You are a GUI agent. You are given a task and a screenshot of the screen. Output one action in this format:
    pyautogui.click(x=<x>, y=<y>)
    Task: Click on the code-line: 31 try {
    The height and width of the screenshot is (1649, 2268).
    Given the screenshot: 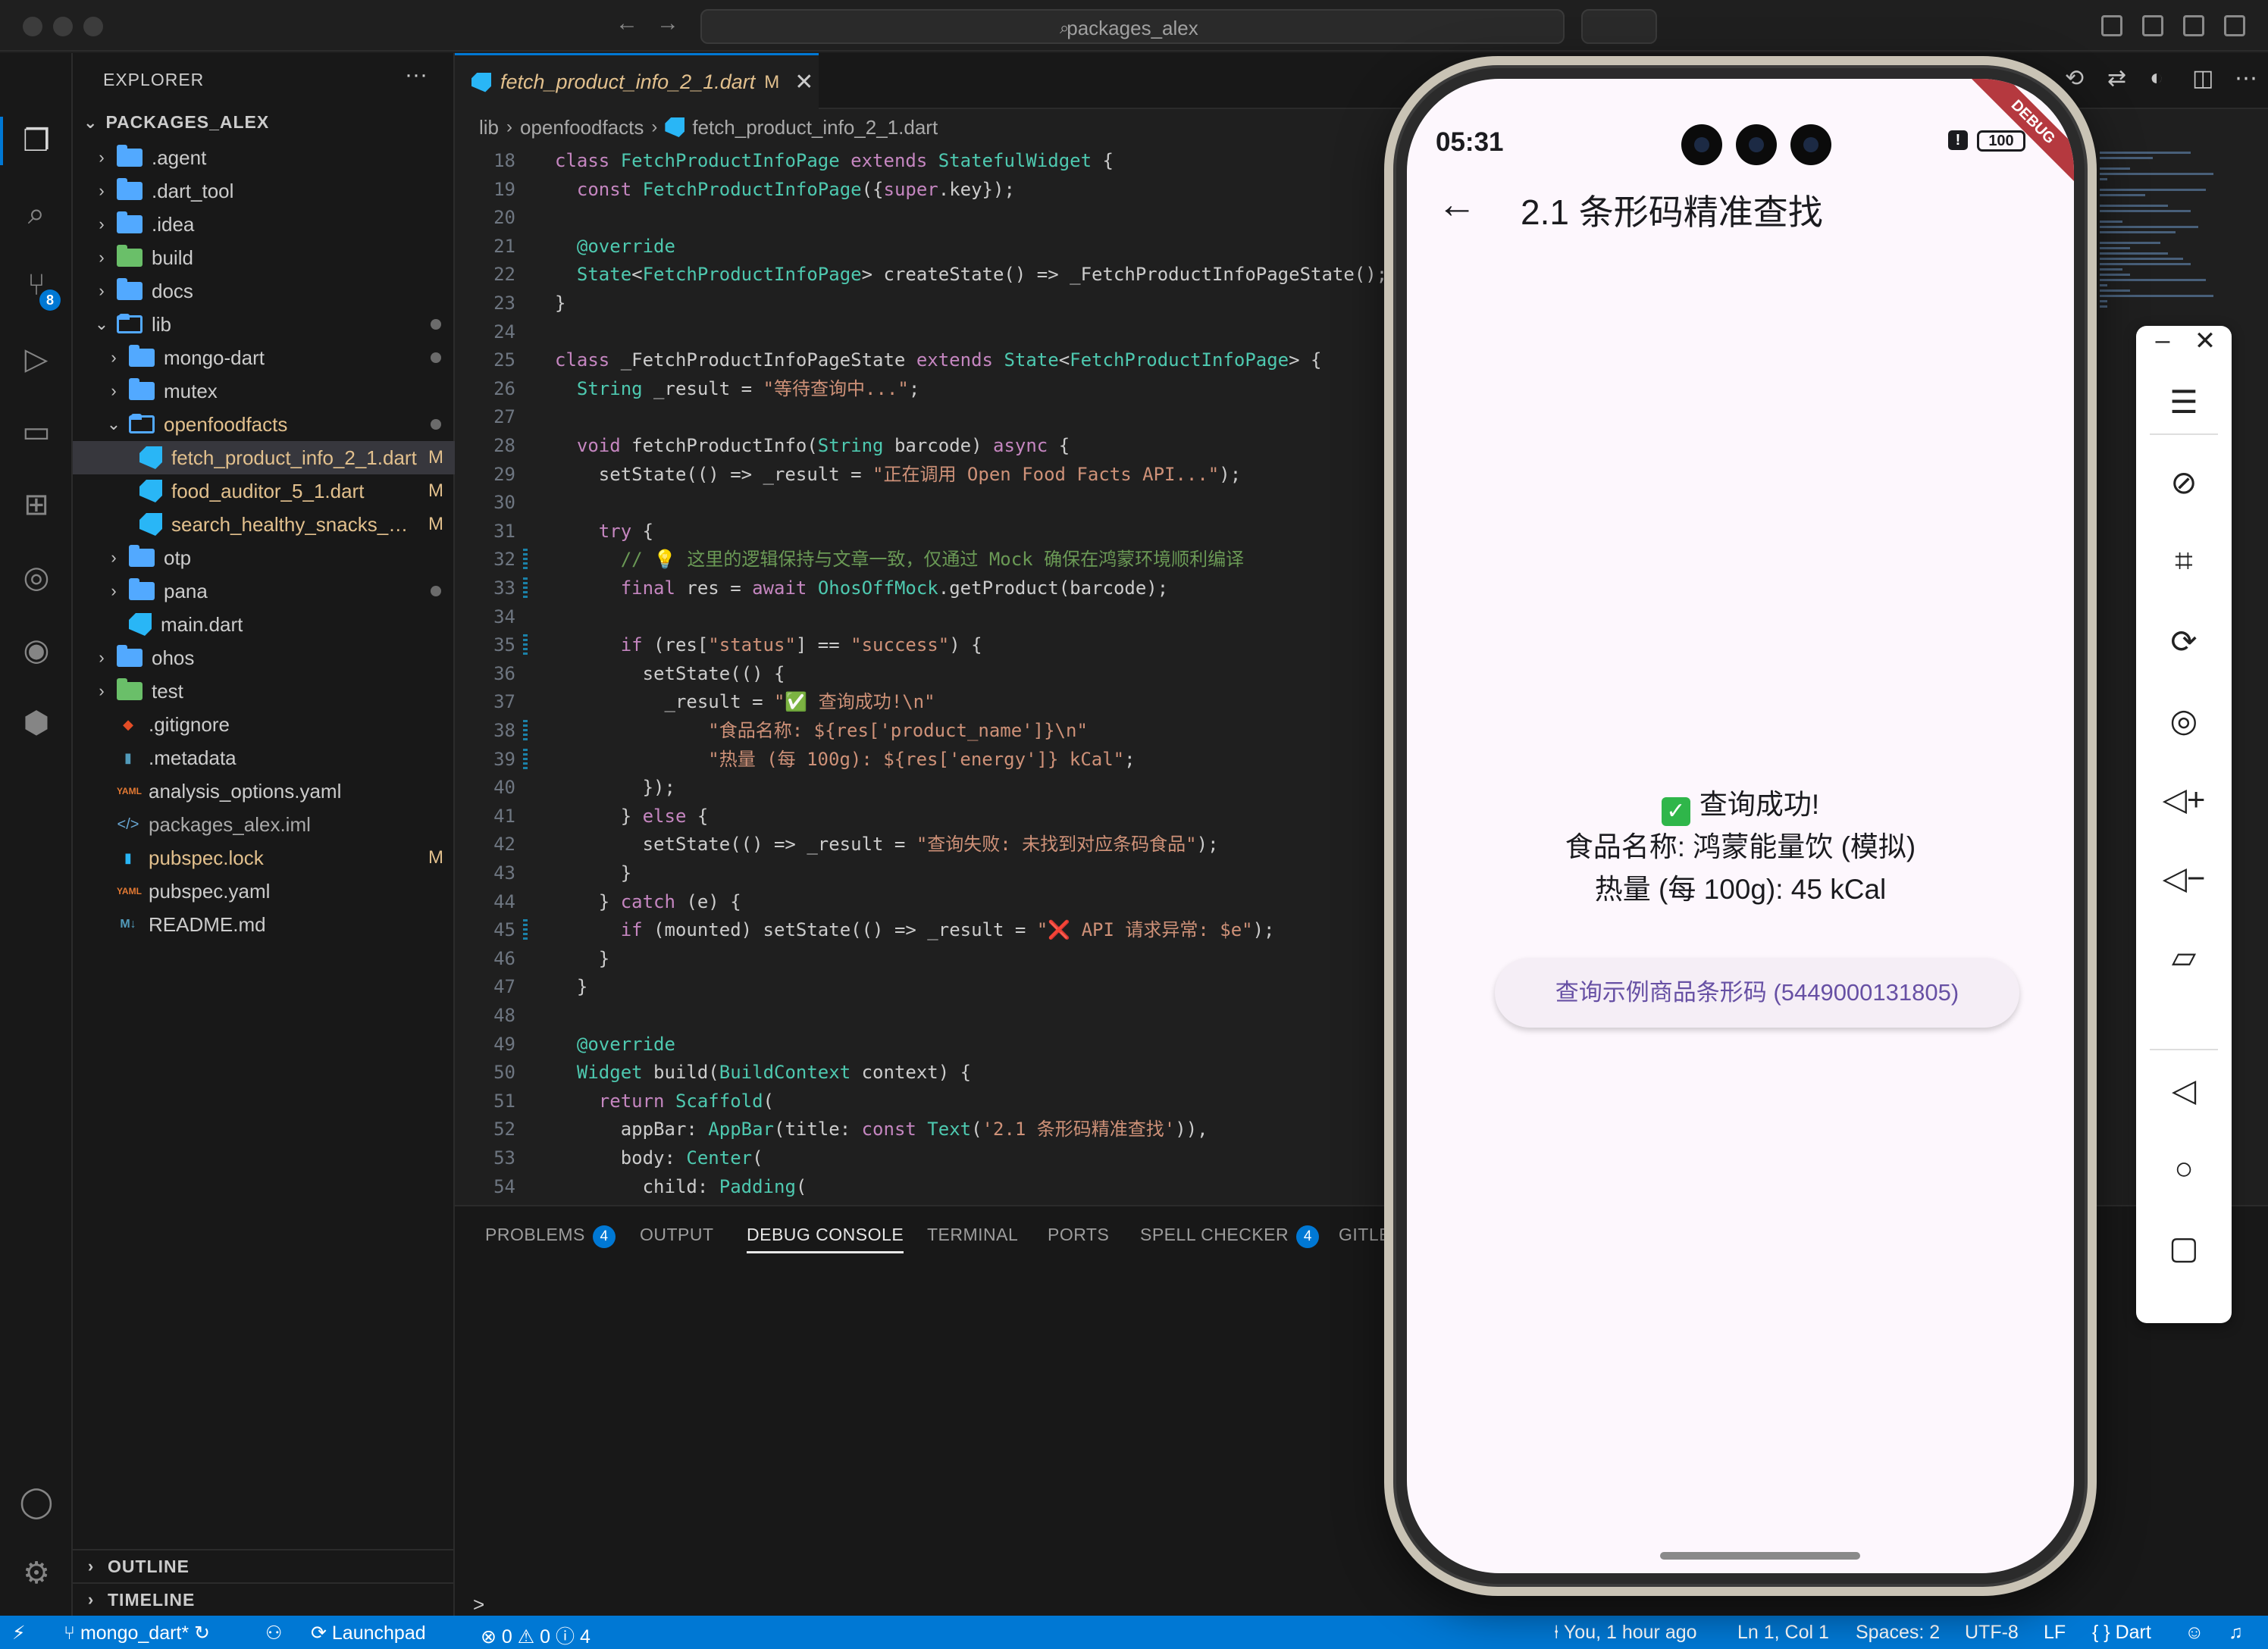 What is the action you would take?
    pyautogui.click(x=921, y=531)
    